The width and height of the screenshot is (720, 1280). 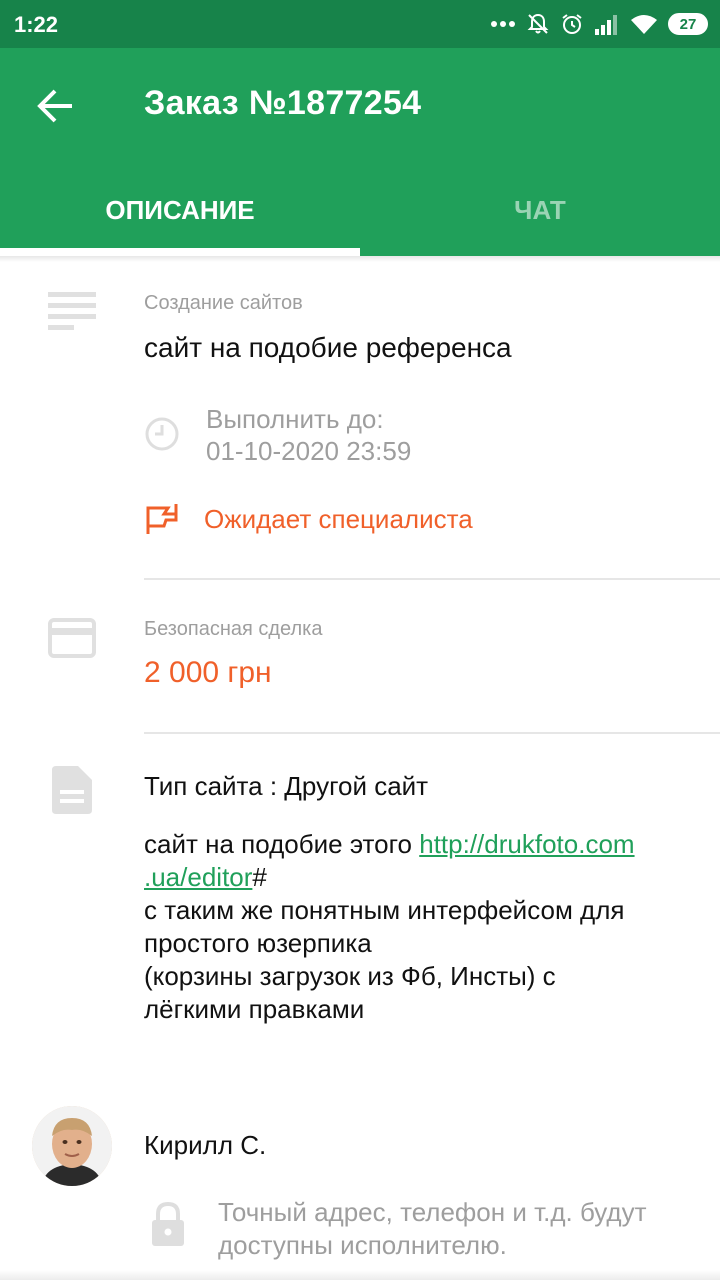 What do you see at coordinates (180, 252) in the screenshot?
I see `tab-indicator` at bounding box center [180, 252].